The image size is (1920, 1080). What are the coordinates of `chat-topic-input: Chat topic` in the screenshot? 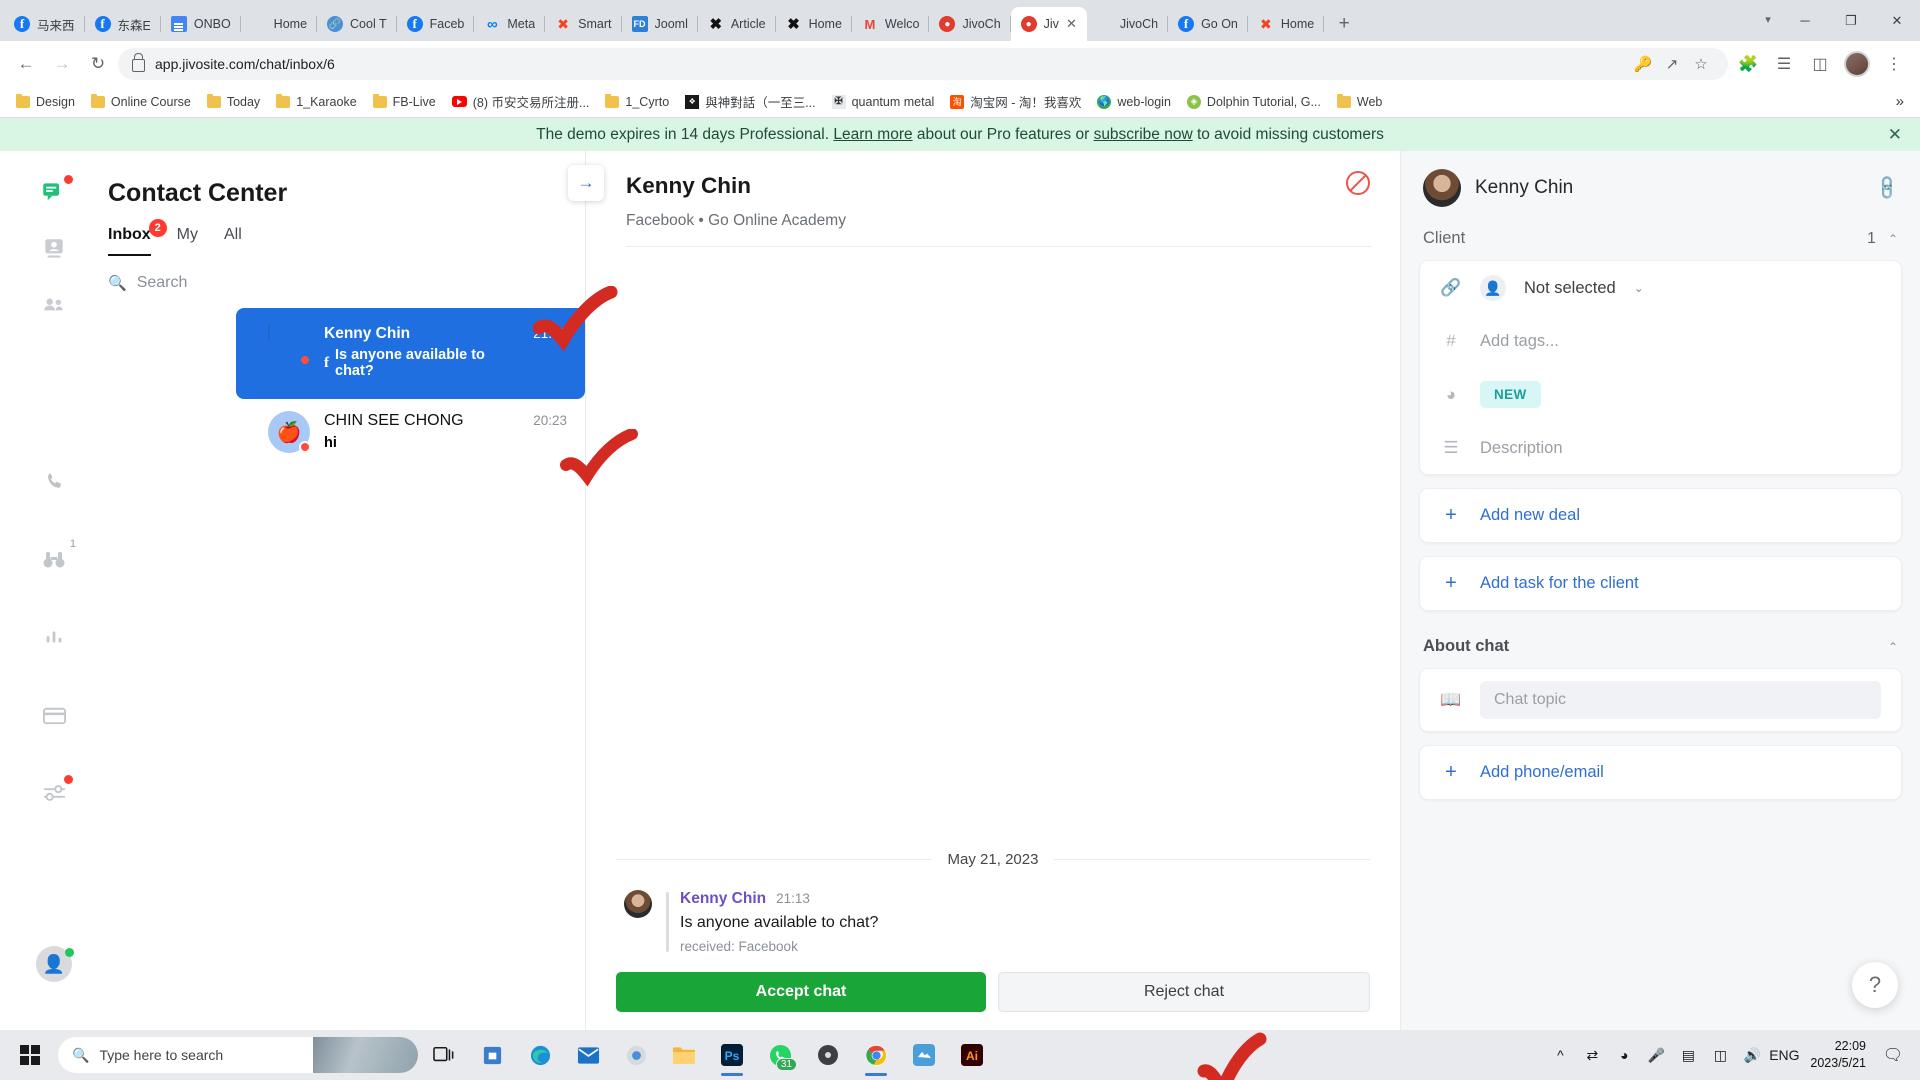 It's located at (1680, 700).